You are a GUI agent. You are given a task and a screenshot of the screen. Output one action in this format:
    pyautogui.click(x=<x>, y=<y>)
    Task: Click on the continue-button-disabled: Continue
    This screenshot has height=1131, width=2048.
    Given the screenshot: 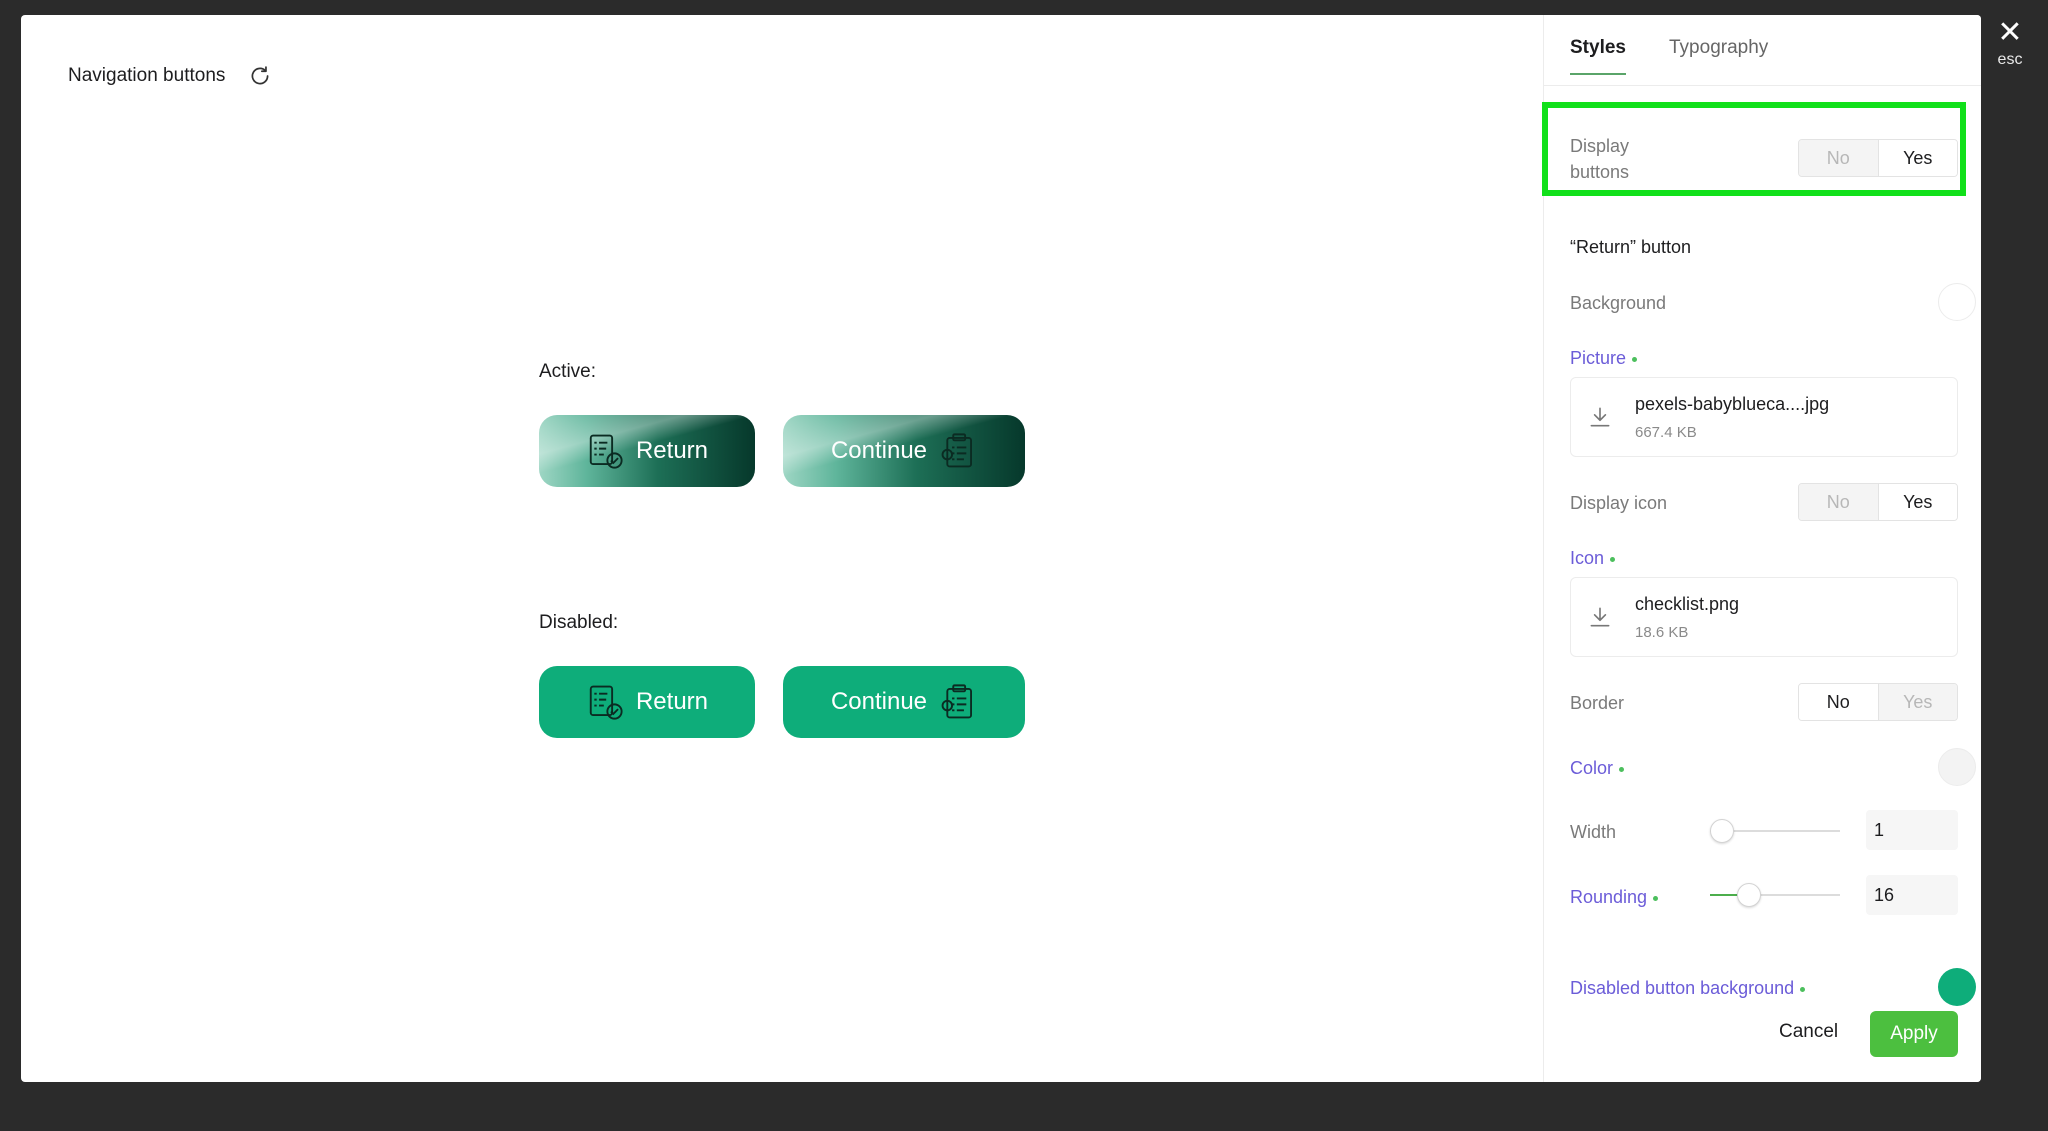 What is the action you would take?
    pyautogui.click(x=904, y=702)
    